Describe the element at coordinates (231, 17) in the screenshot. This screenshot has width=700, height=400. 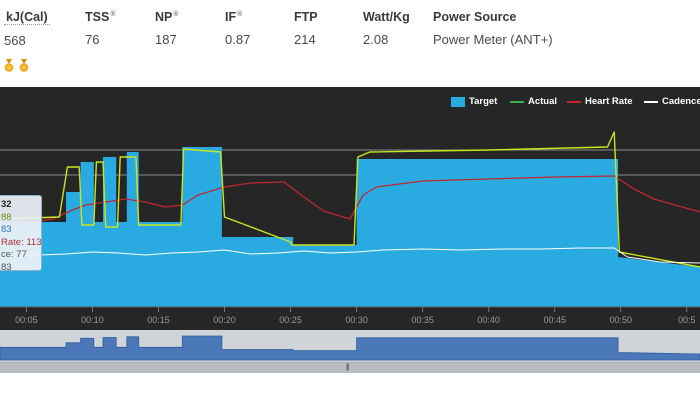
I see `stat-label-if: IF` at that location.